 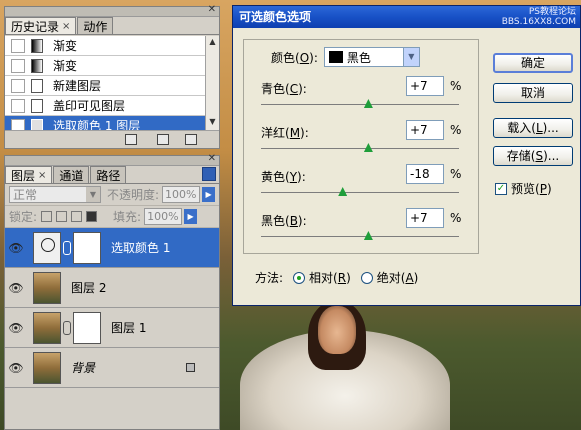 I want to click on cyan-input: +7, so click(x=425, y=86).